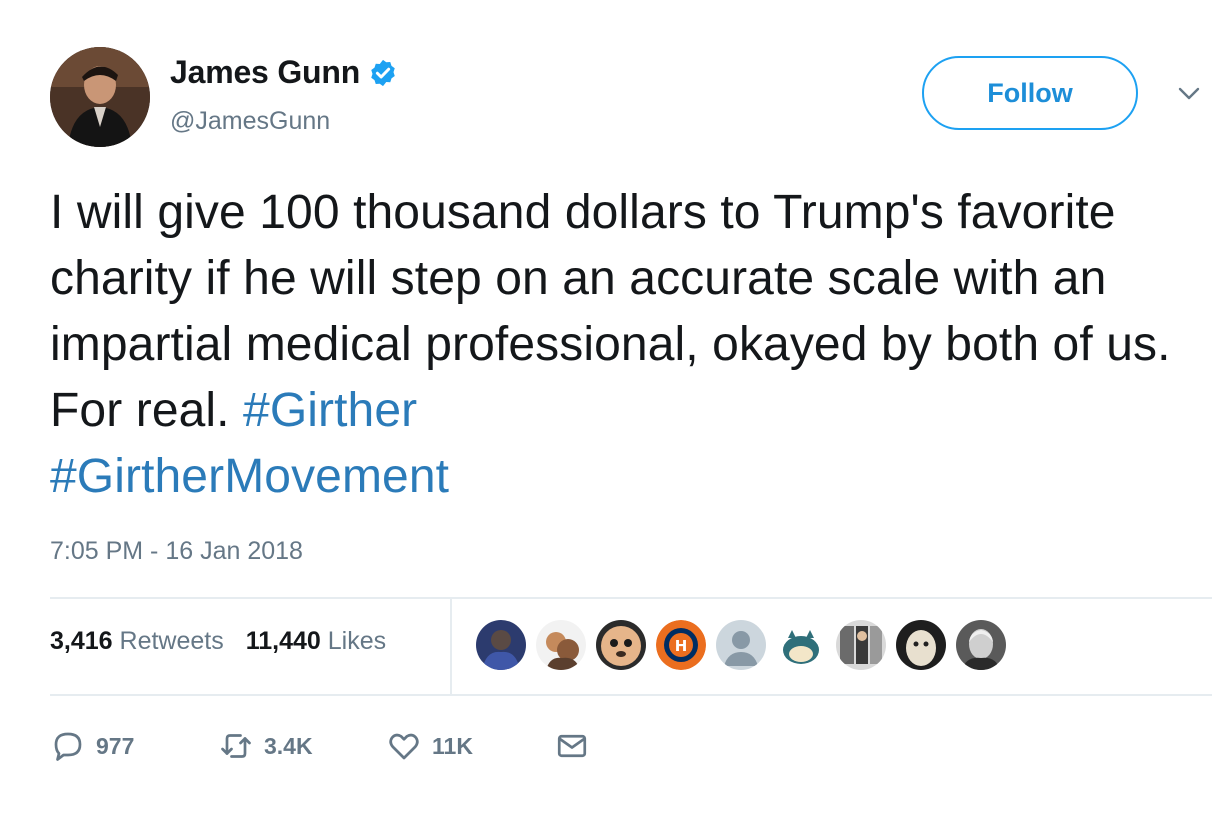 The image size is (1224, 821). Describe the element at coordinates (330, 410) in the screenshot. I see `hashtag-girther: #Girther` at that location.